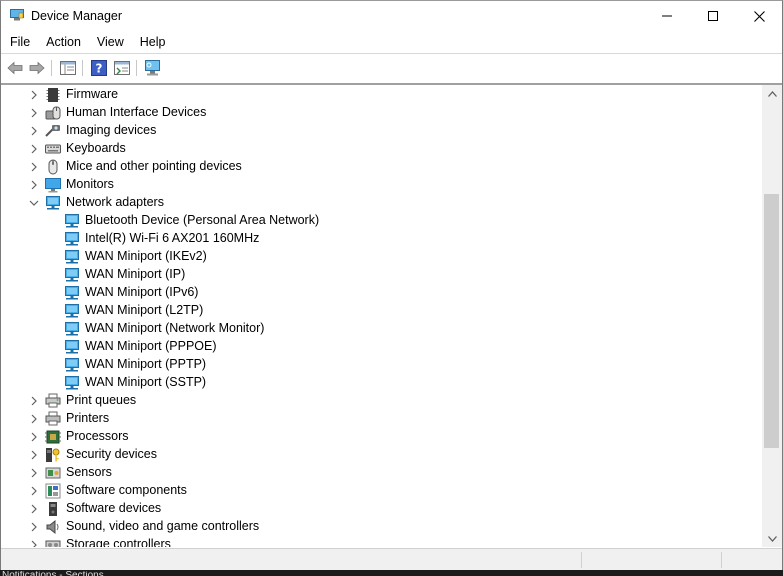  What do you see at coordinates (175, 328) in the screenshot?
I see `tree-item-label: WAN Miniport (Network Monitor)` at bounding box center [175, 328].